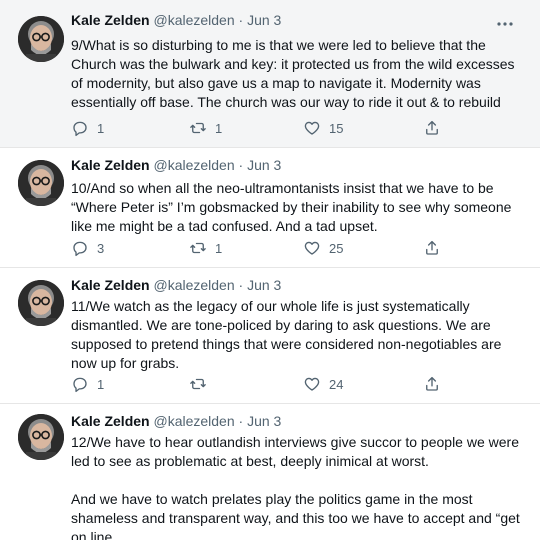 The width and height of the screenshot is (540, 540). I want to click on tweet-actions: 3 1 25, so click(256, 248).